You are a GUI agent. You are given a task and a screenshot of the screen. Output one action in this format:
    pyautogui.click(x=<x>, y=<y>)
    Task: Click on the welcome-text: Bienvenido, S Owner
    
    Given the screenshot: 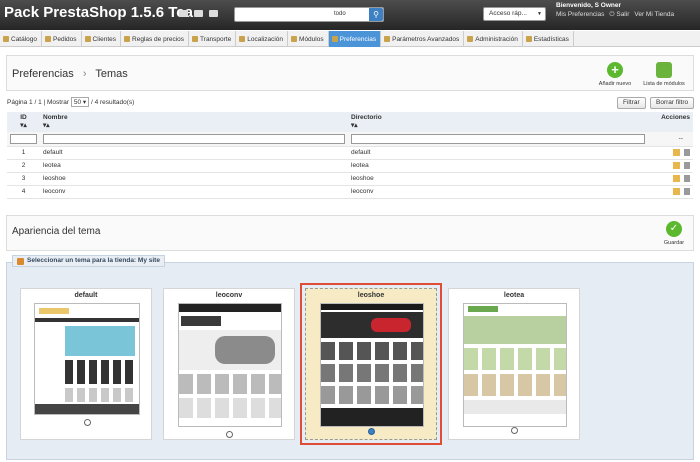 What is the action you would take?
    pyautogui.click(x=589, y=5)
    